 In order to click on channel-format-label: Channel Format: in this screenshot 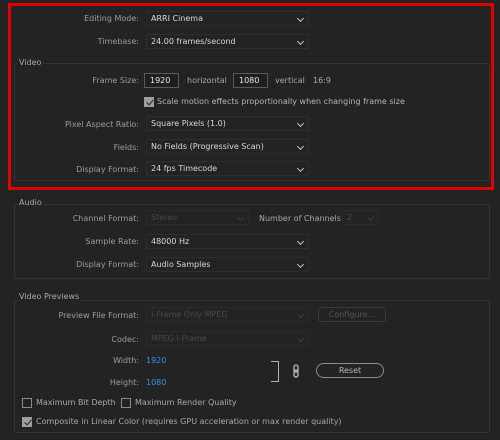, I will do `click(105, 218)`.